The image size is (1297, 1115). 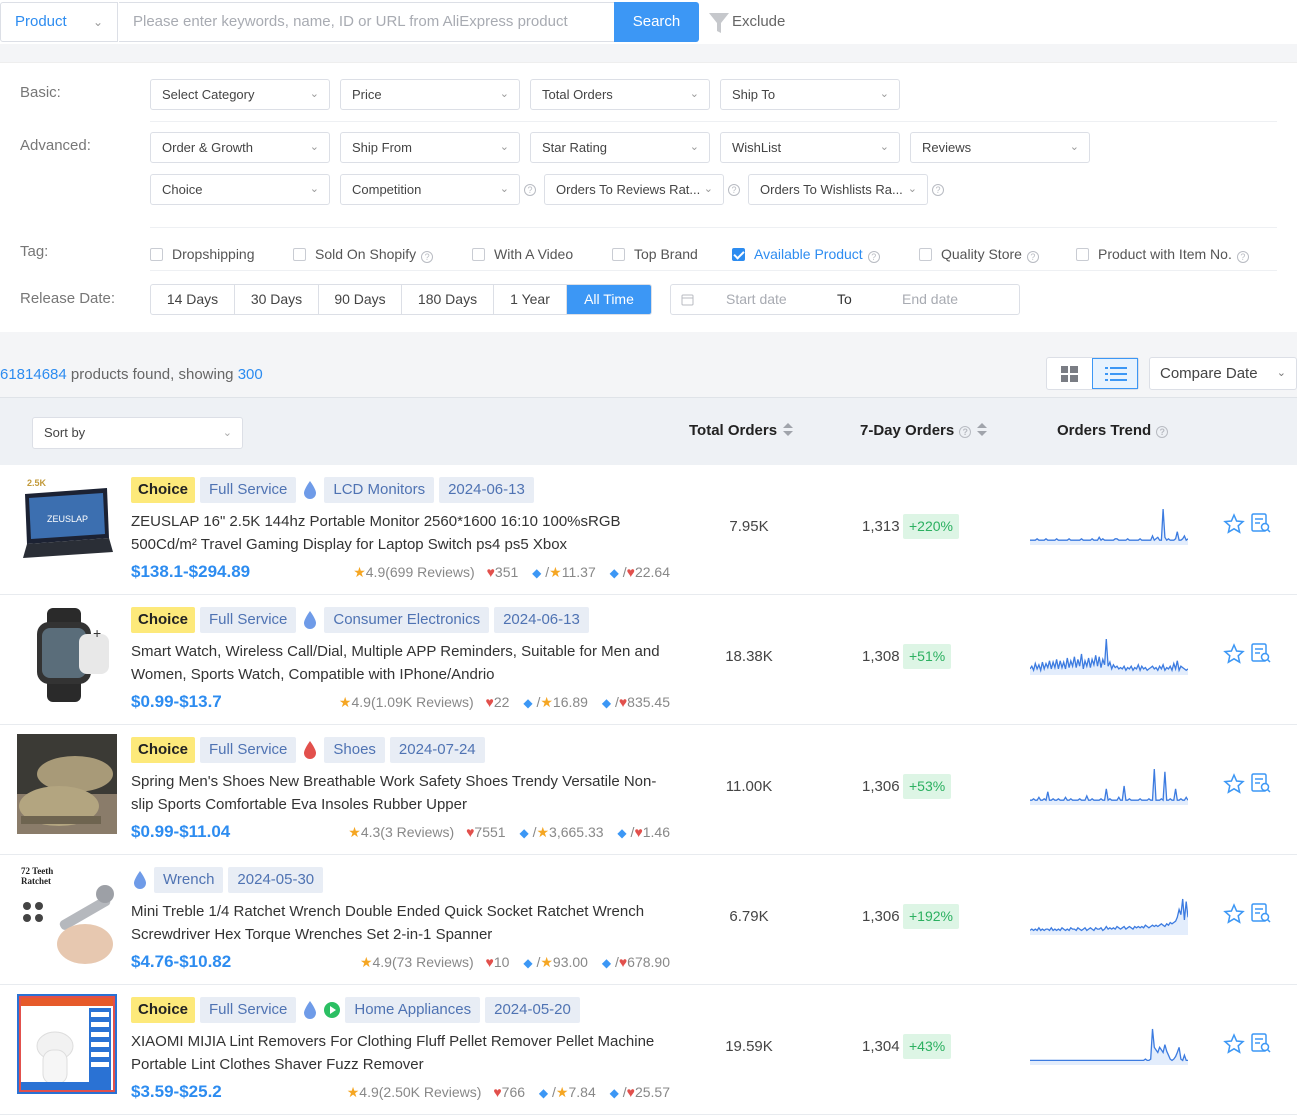 I want to click on date-range-picker: Start date To End date, so click(x=845, y=299).